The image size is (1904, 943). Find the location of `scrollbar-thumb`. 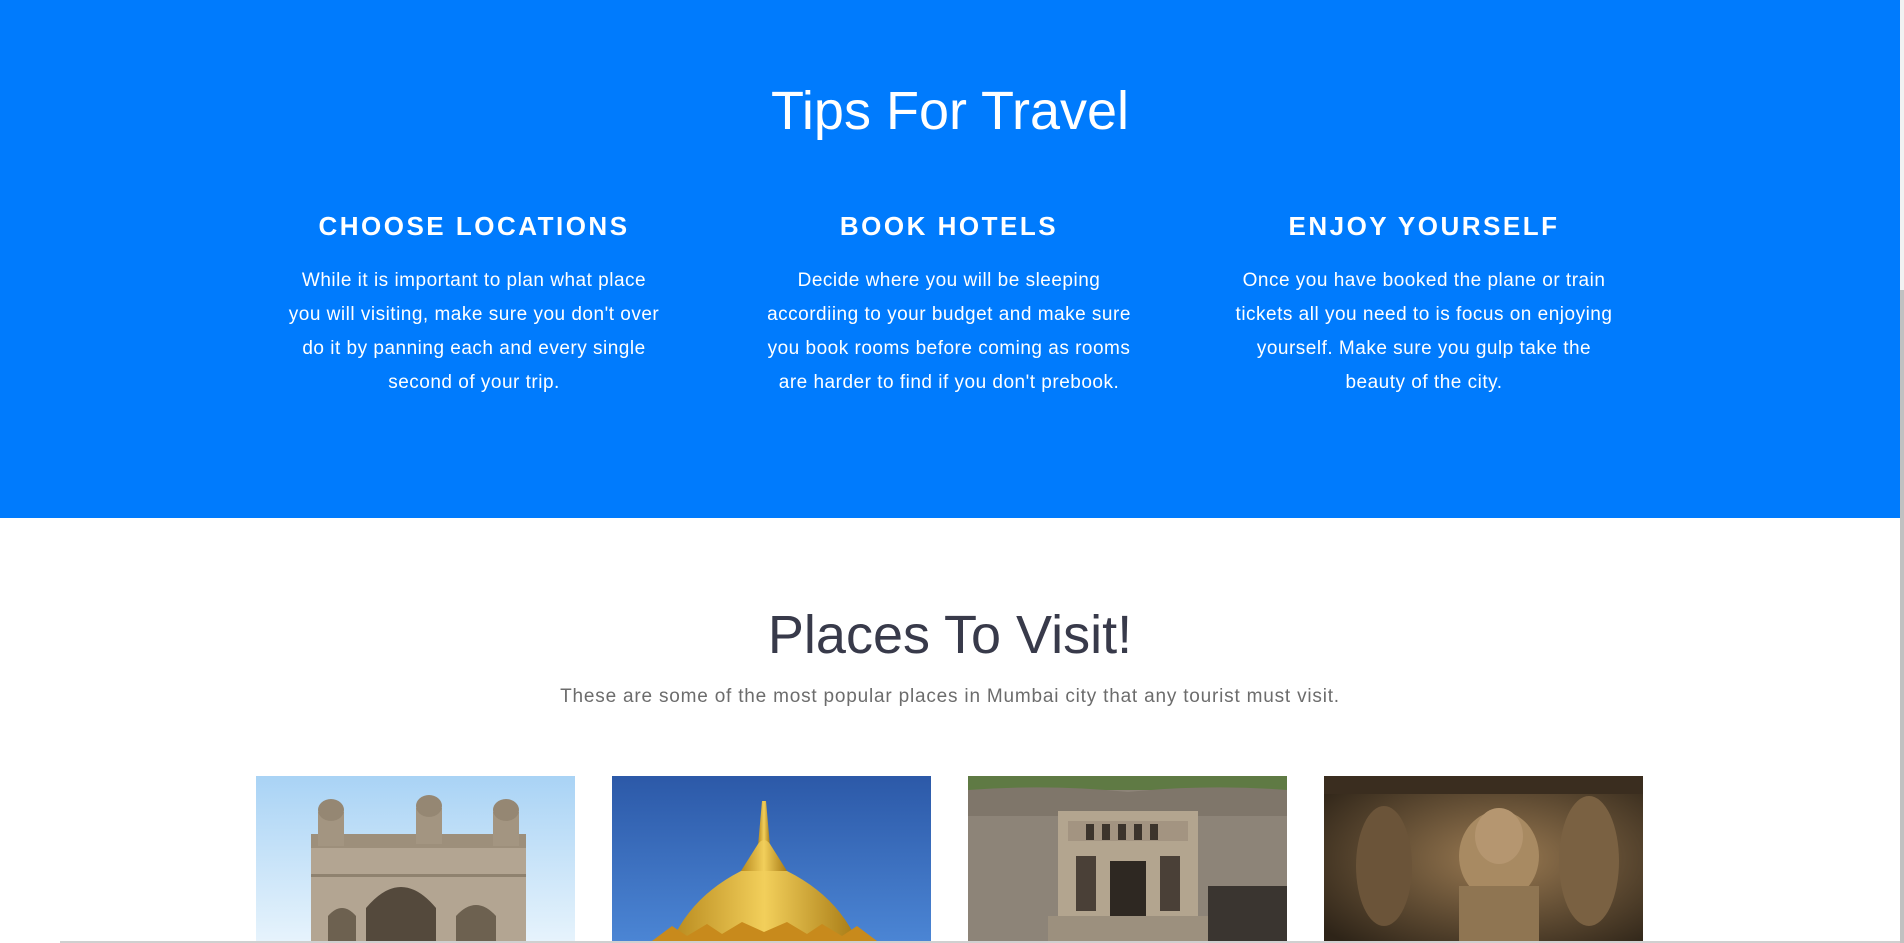

scrollbar-thumb is located at coordinates (1902, 616).